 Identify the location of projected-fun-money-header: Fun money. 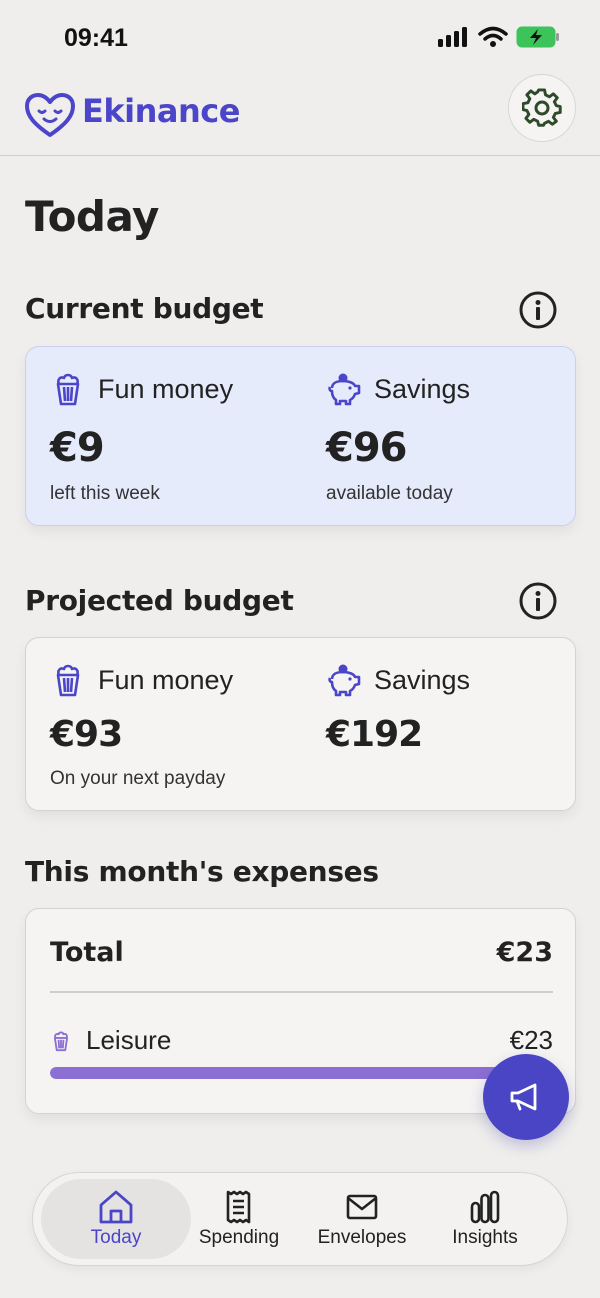
(141, 680).